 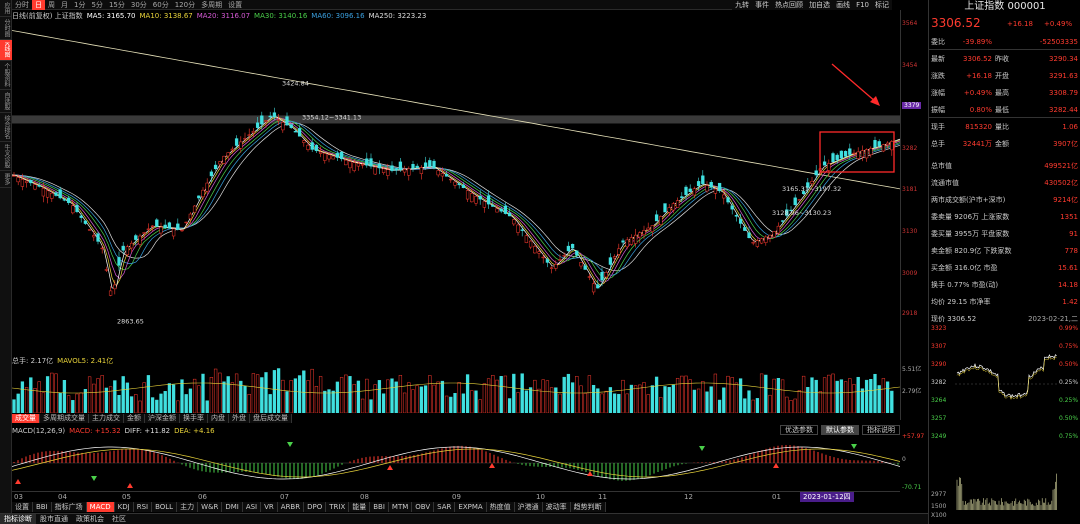 What do you see at coordinates (218, 418) in the screenshot?
I see `volume-indicator-tab: 内盘` at bounding box center [218, 418].